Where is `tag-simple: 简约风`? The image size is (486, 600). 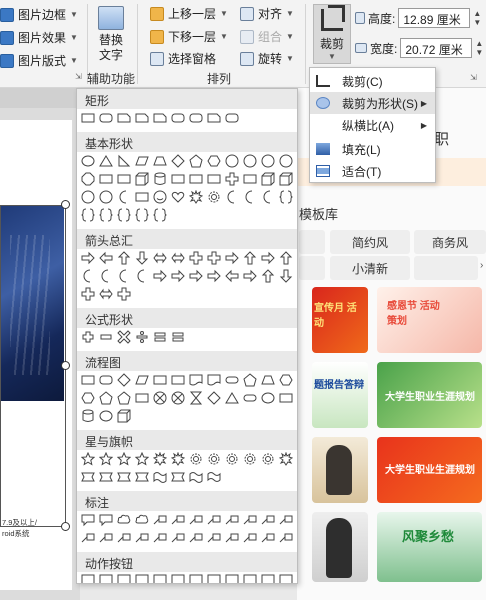 tag-simple: 简约风 is located at coordinates (370, 242).